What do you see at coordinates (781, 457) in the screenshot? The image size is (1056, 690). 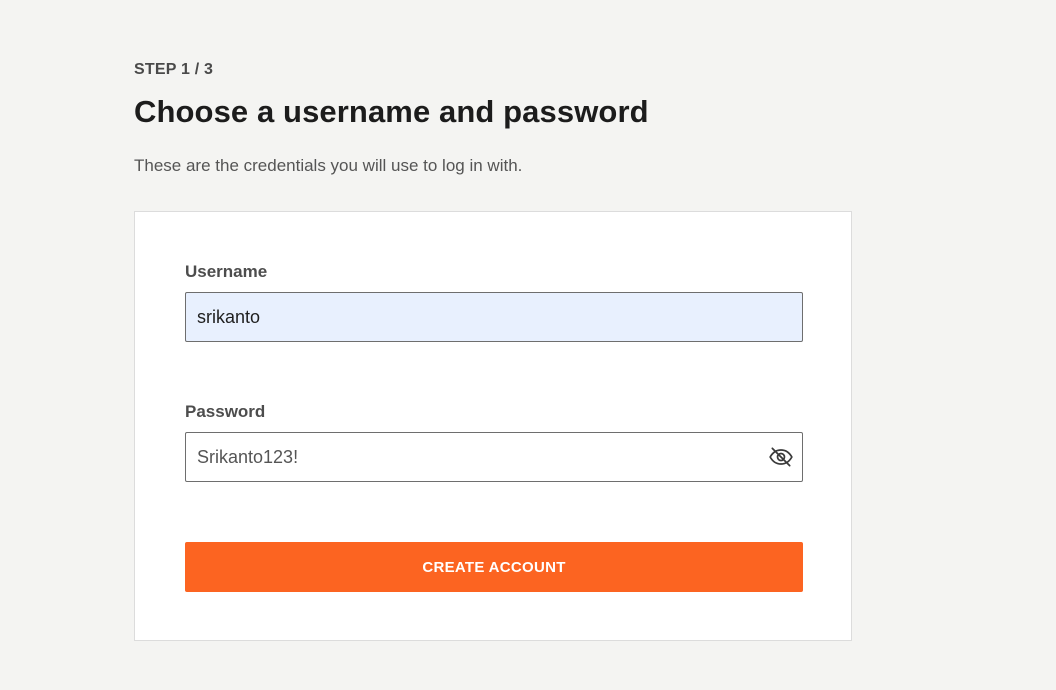 I see `eye-slash-icon` at bounding box center [781, 457].